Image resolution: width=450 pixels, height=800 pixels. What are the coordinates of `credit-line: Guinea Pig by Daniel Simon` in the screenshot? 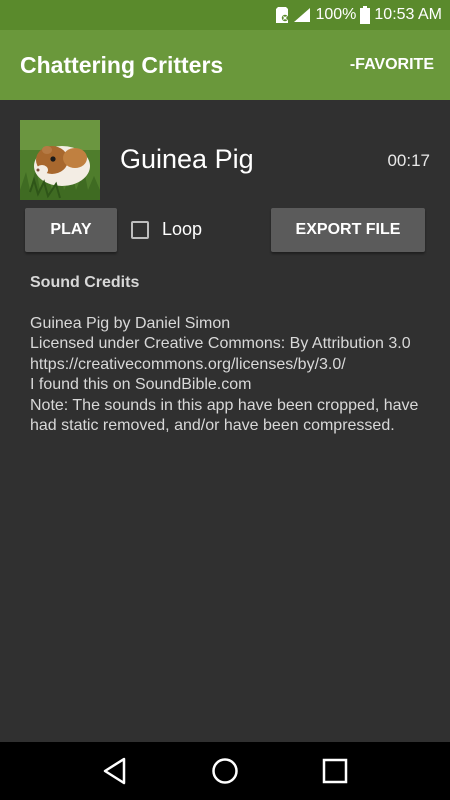 It's located at (130, 323).